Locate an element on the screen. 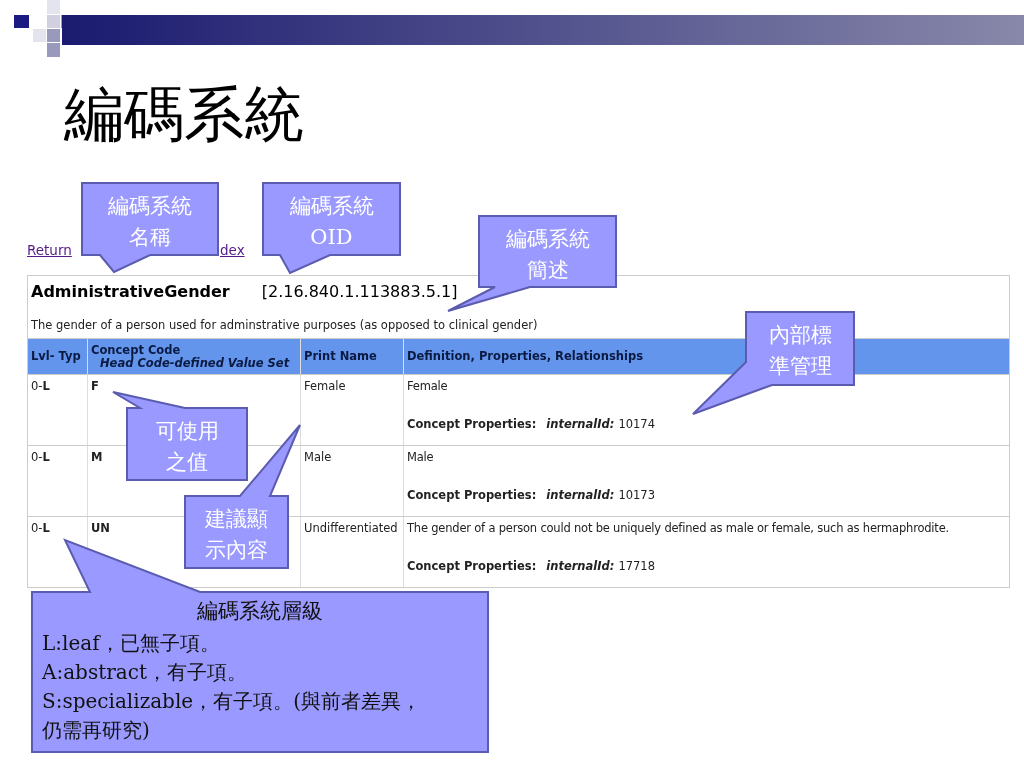  callout-text: 內部標 準管理 is located at coordinates (800, 351).